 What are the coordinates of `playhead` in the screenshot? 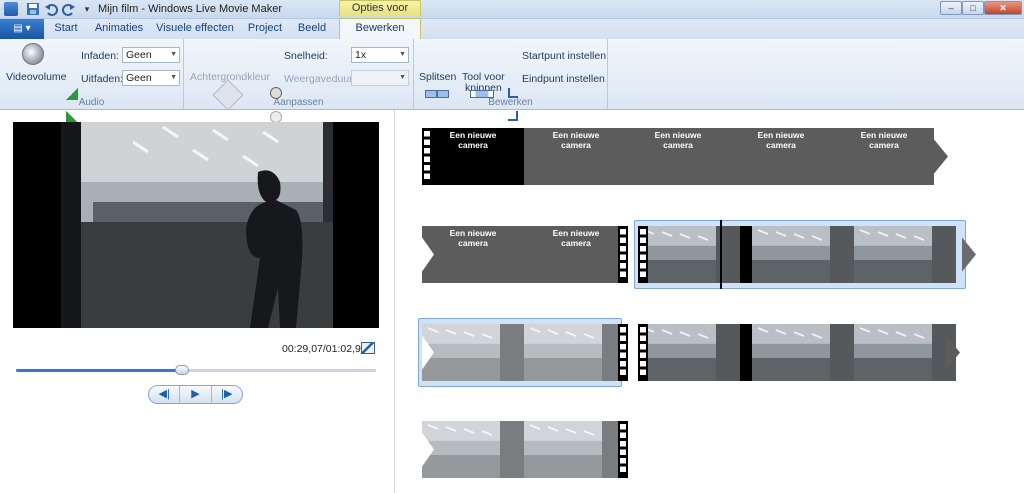 It's located at (721, 254).